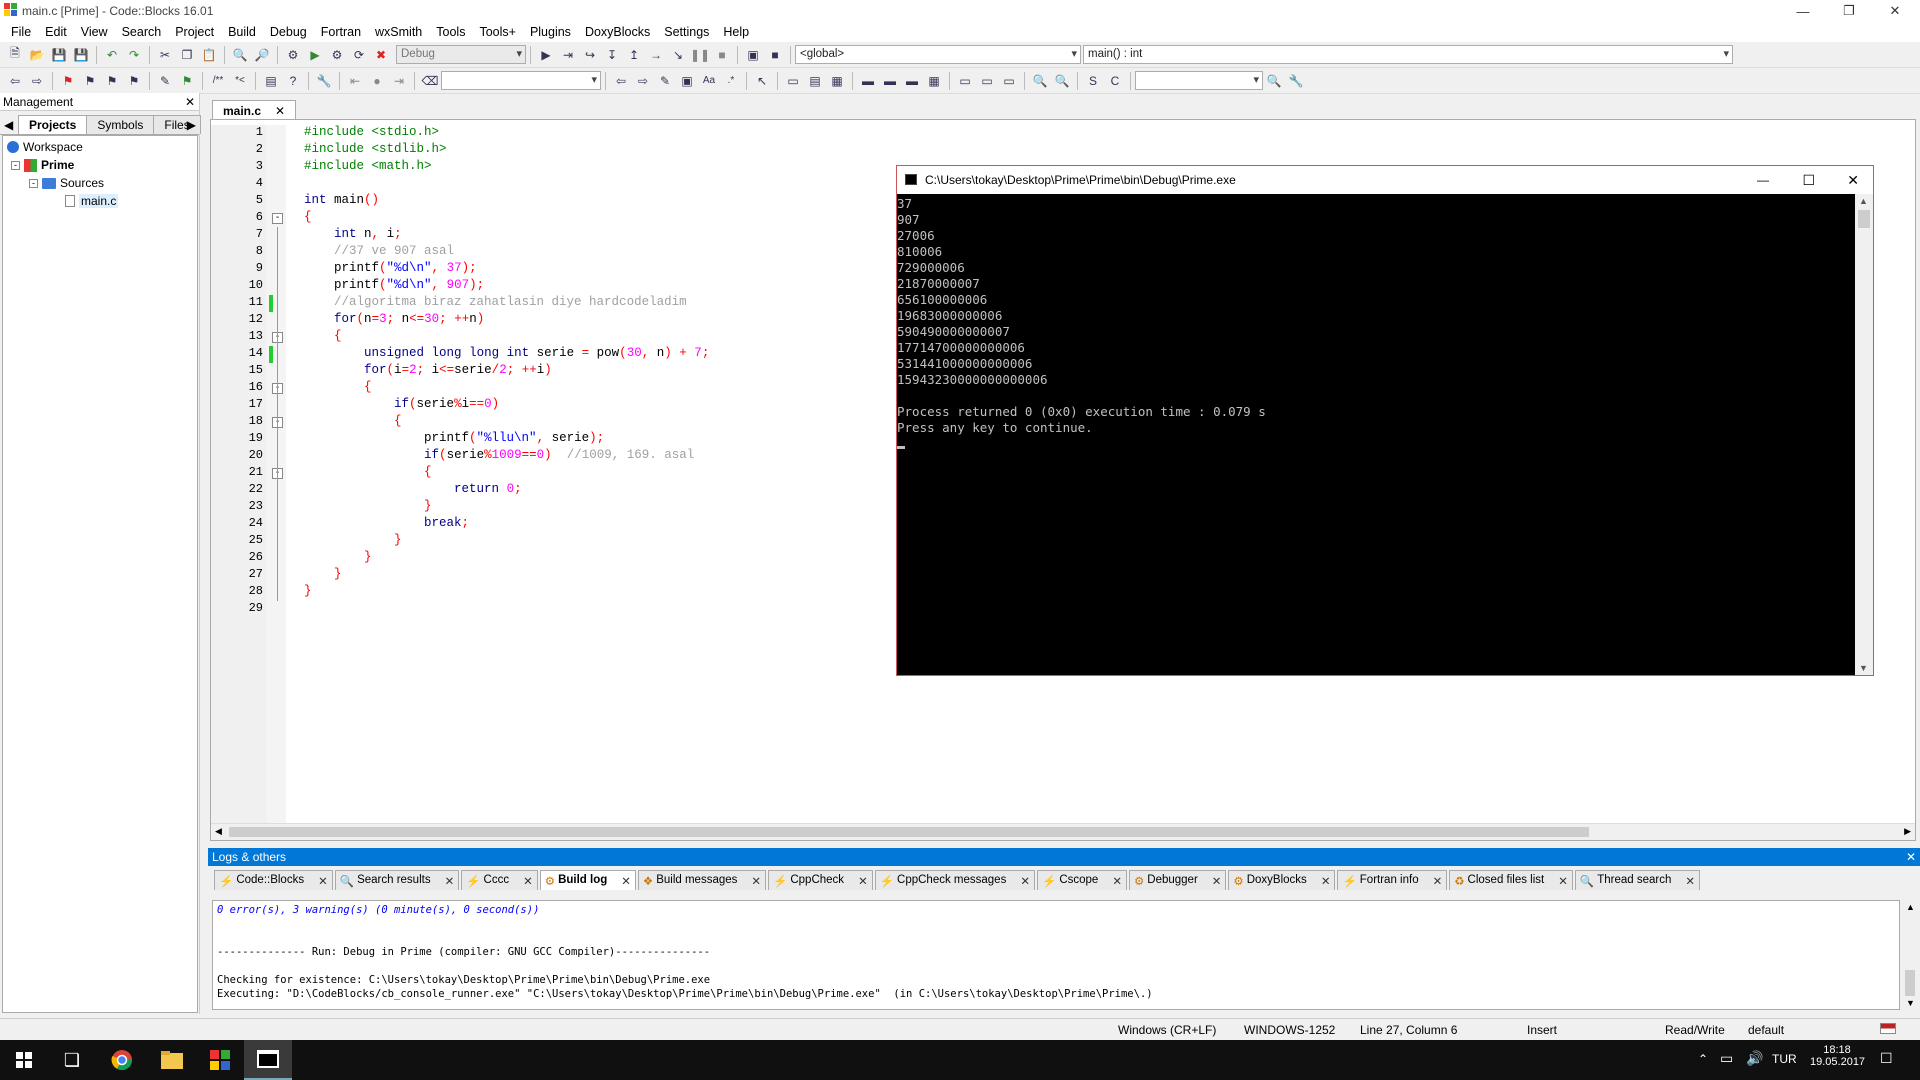 The height and width of the screenshot is (1080, 1920). Describe the element at coordinates (359, 55) in the screenshot. I see `rebuild-icon: ⟳` at that location.